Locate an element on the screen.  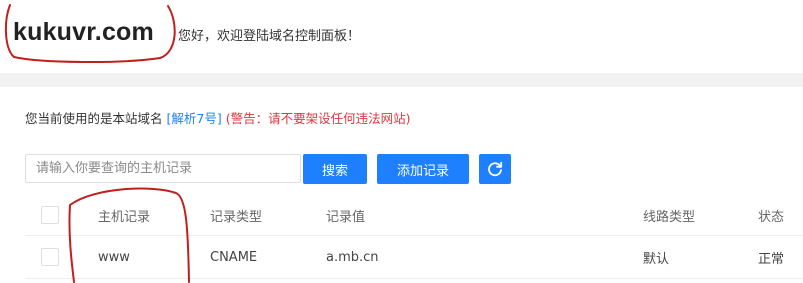
row-checkbox is located at coordinates (50, 257).